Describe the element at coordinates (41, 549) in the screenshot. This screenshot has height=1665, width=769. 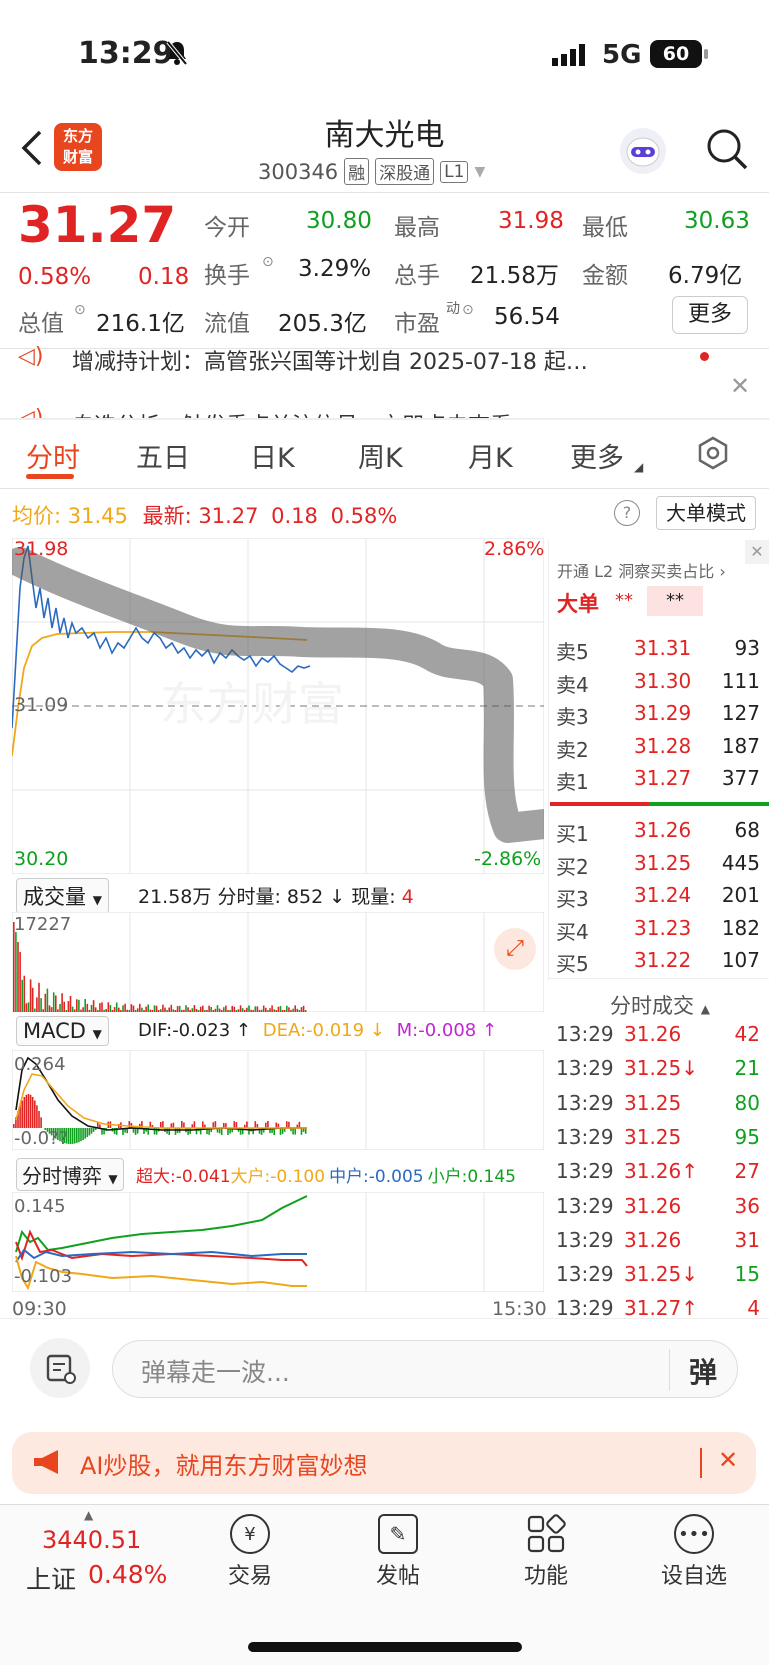
I see `axis-top-price: 31.98` at that location.